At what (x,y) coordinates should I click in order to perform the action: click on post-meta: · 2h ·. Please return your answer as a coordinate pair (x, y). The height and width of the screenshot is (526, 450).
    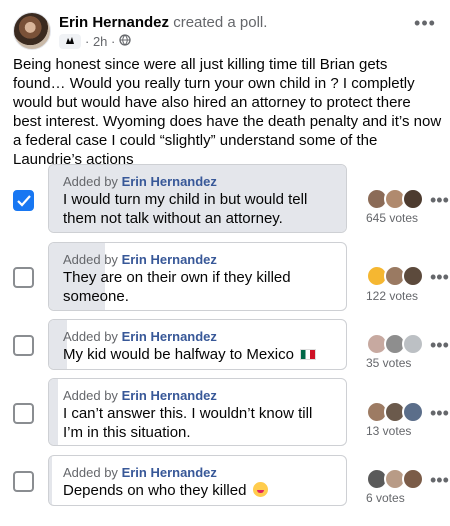
    Looking at the image, I should click on (95, 41).